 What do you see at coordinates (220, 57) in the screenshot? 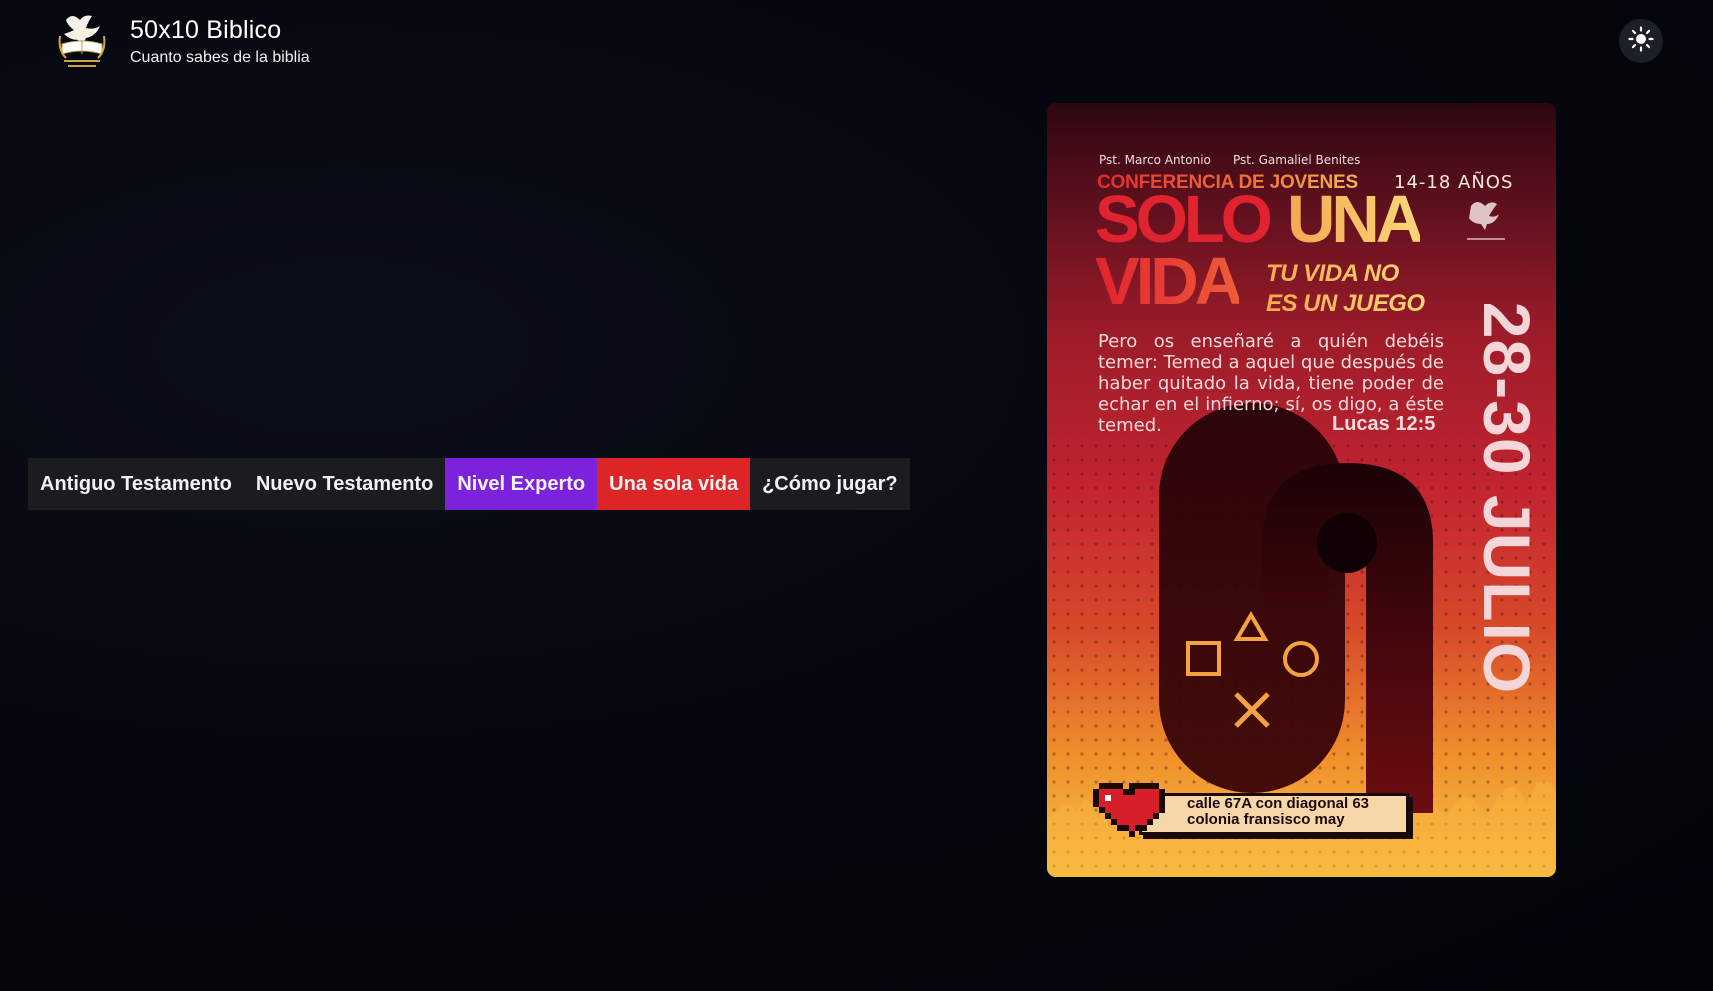
I see `app-subtitle: Cuanto sabes de la biblia` at bounding box center [220, 57].